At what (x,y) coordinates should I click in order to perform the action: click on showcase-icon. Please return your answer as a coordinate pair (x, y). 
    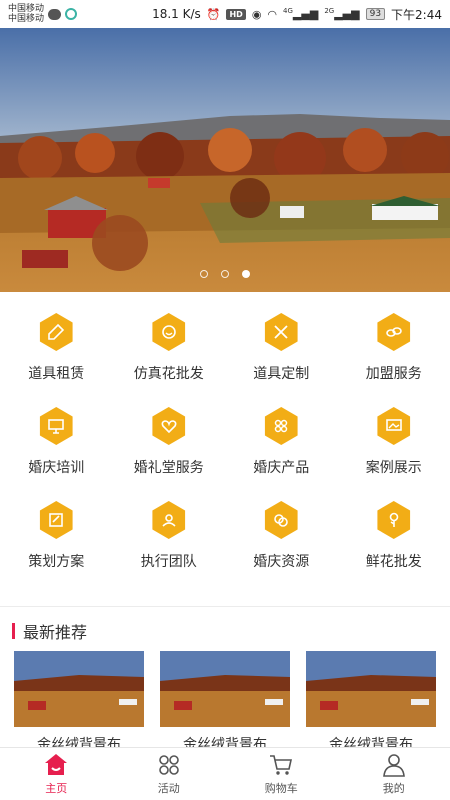
    Looking at the image, I should click on (394, 426).